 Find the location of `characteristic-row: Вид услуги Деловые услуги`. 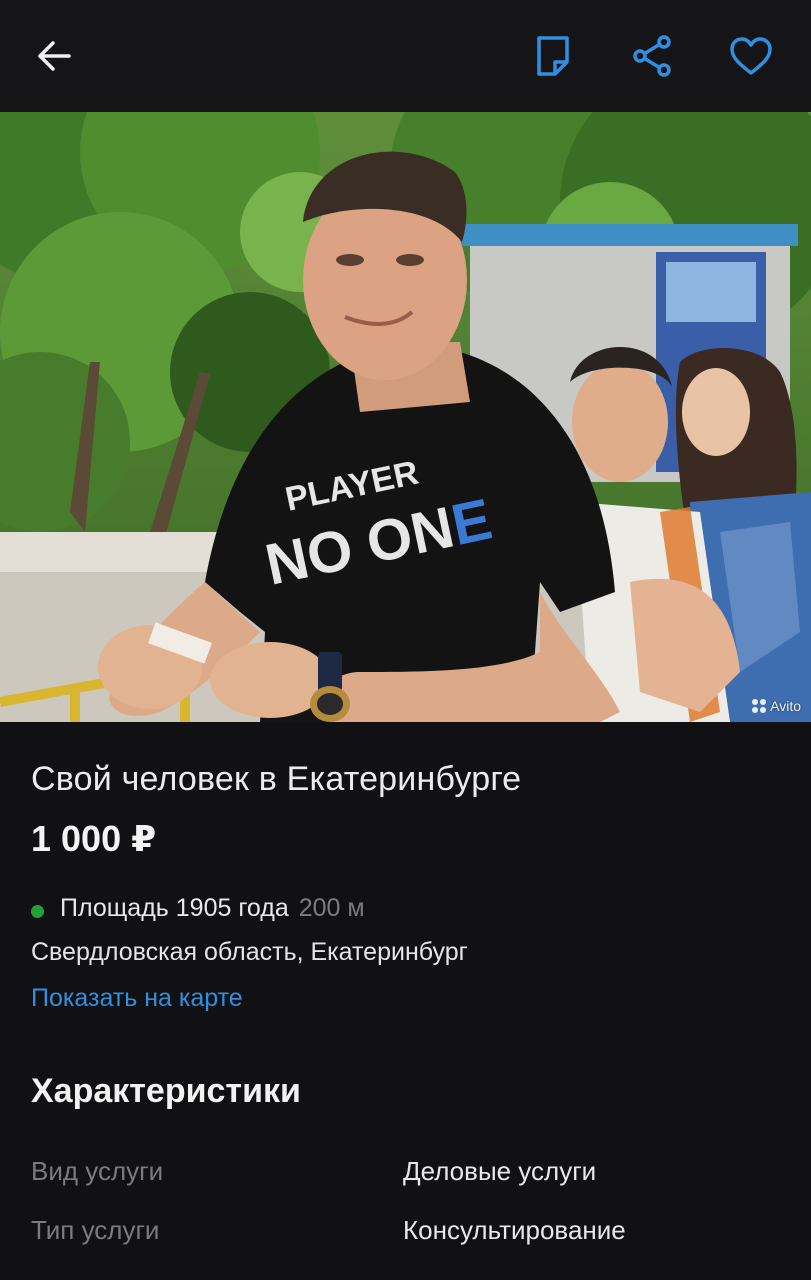

characteristic-row: Вид услуги Деловые услуги is located at coordinates (411, 1176).